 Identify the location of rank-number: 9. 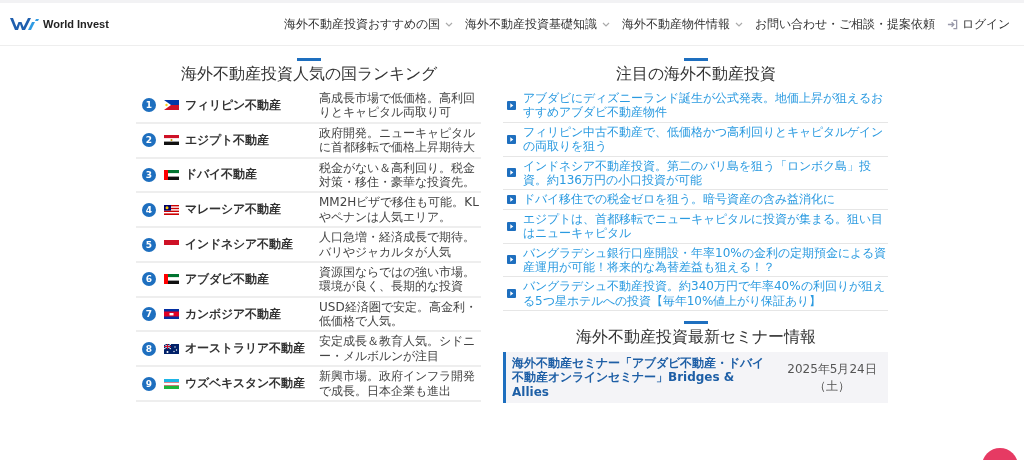
(149, 383).